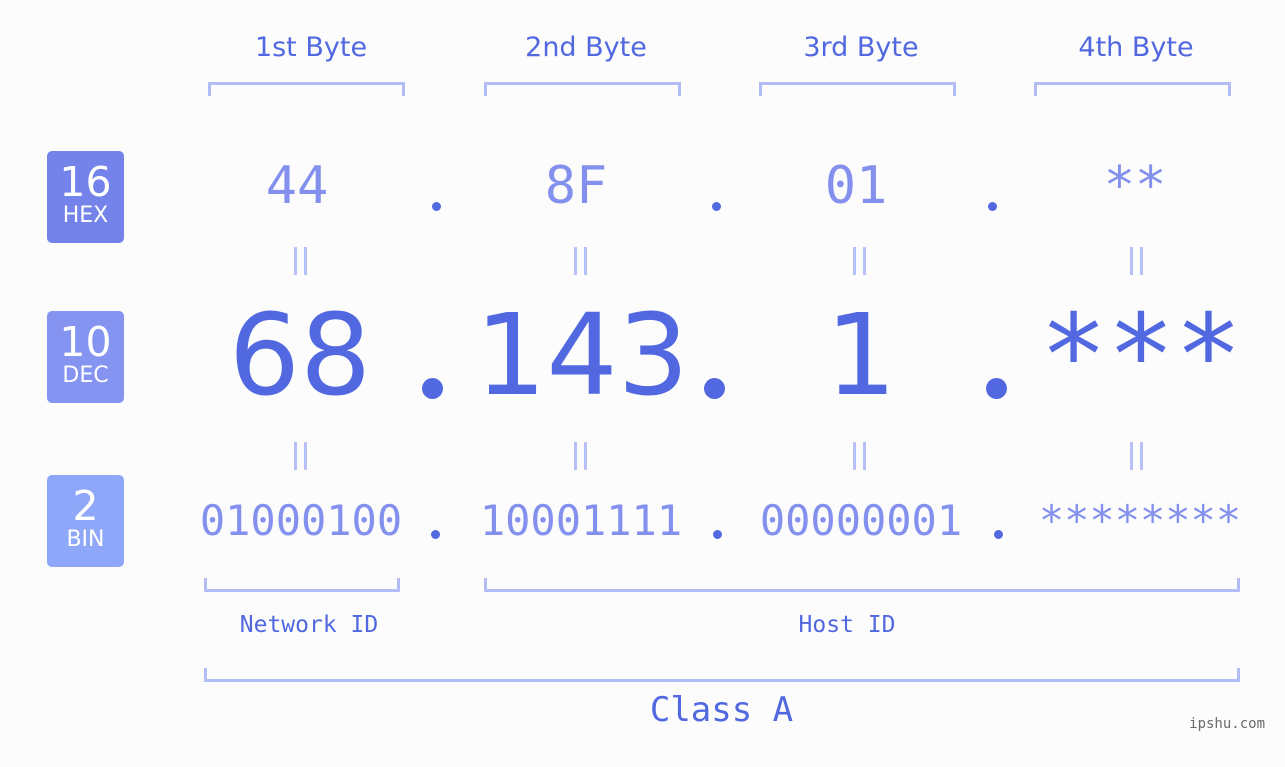 This screenshot has height=767, width=1285. Describe the element at coordinates (1136, 47) in the screenshot. I see `byte-header-4: 4th Byte` at that location.